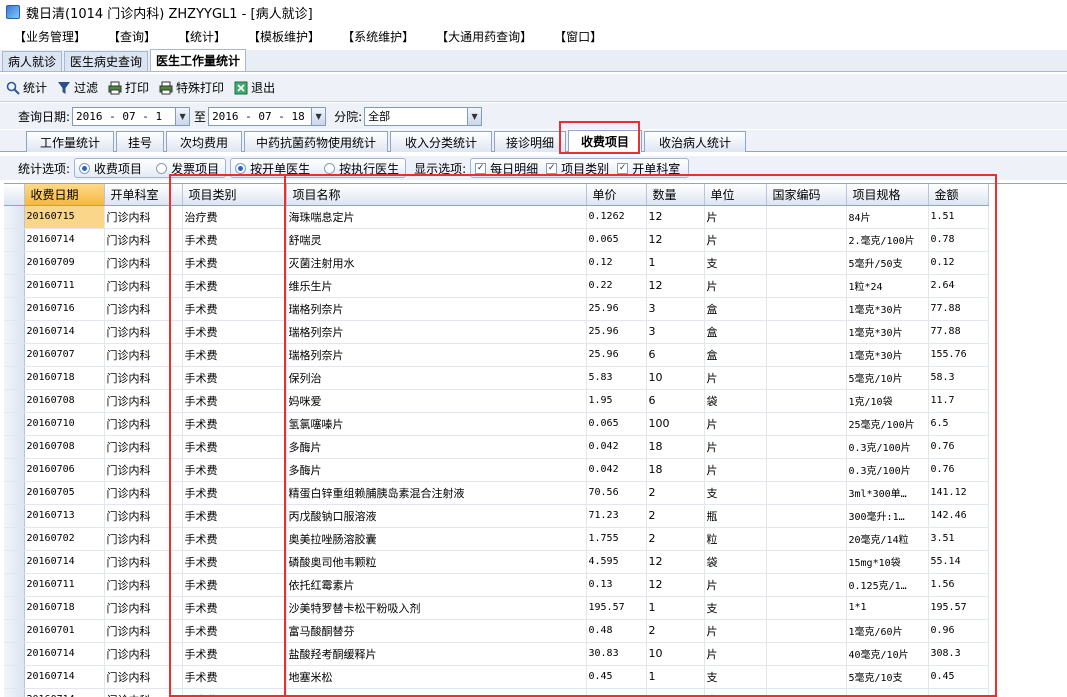 The height and width of the screenshot is (697, 1067). Describe the element at coordinates (958, 493) in the screenshot. I see `cell-amount: 141.12` at that location.